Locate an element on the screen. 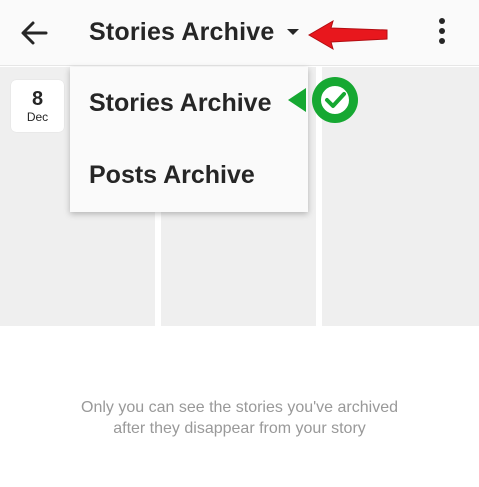 The image size is (479, 487). back-button is located at coordinates (34, 33).